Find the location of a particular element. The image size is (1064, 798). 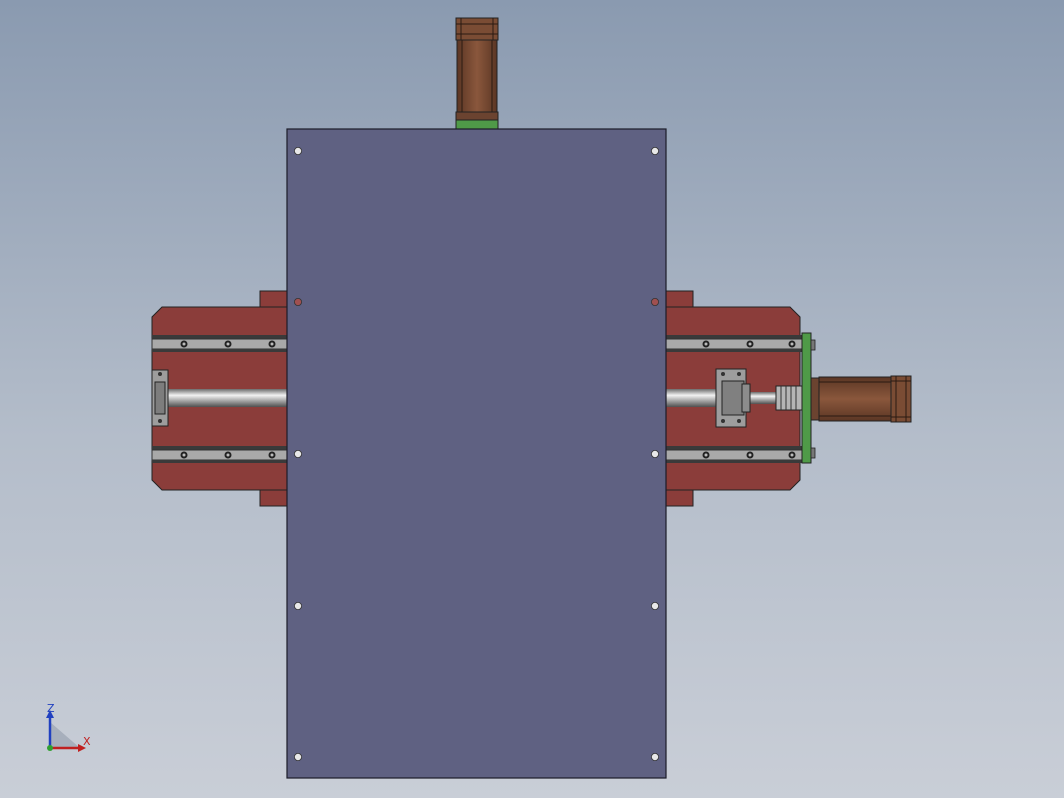

y-axis-servo-motor is located at coordinates (477, 73).